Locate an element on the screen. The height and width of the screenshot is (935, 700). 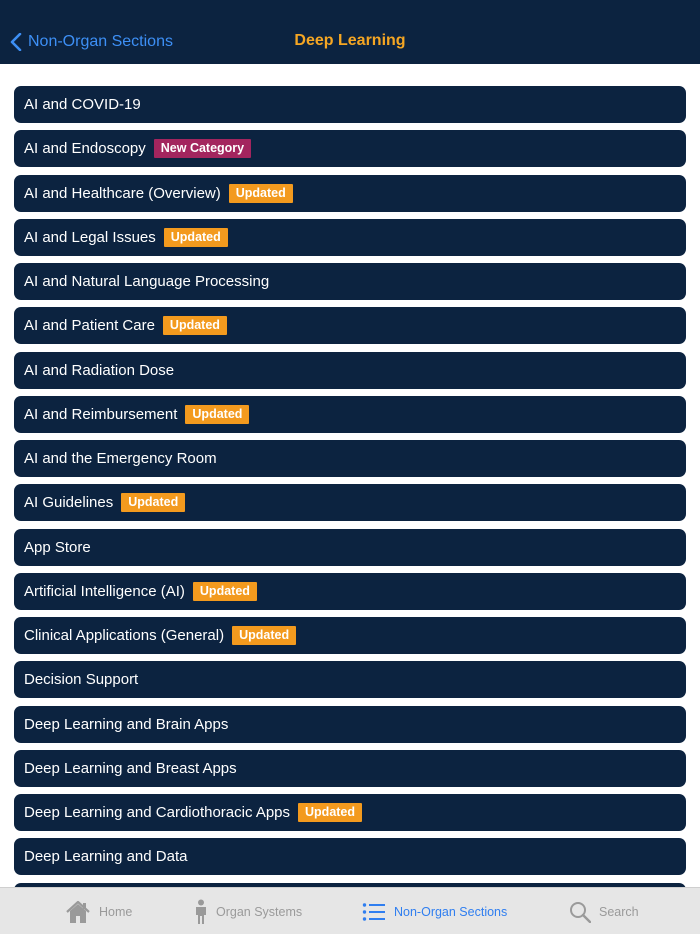
list-item: AI Guidelines Updated is located at coordinates (350, 503).